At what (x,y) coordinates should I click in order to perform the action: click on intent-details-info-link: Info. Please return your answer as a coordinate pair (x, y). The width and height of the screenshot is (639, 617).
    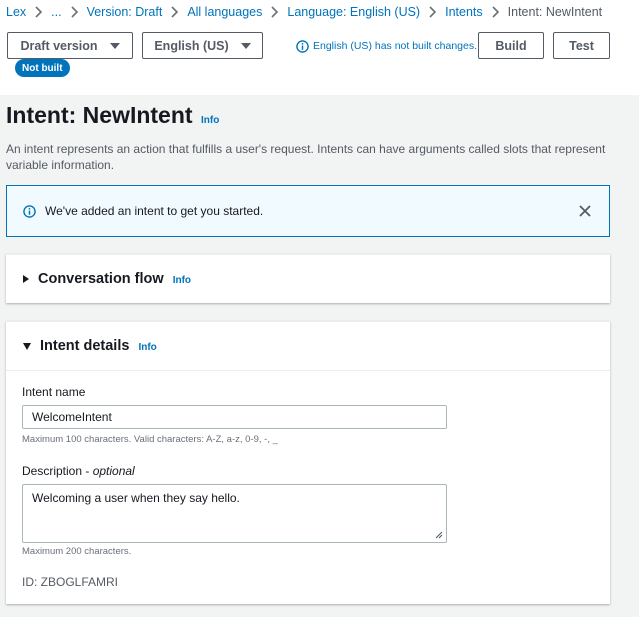
    Looking at the image, I should click on (147, 347).